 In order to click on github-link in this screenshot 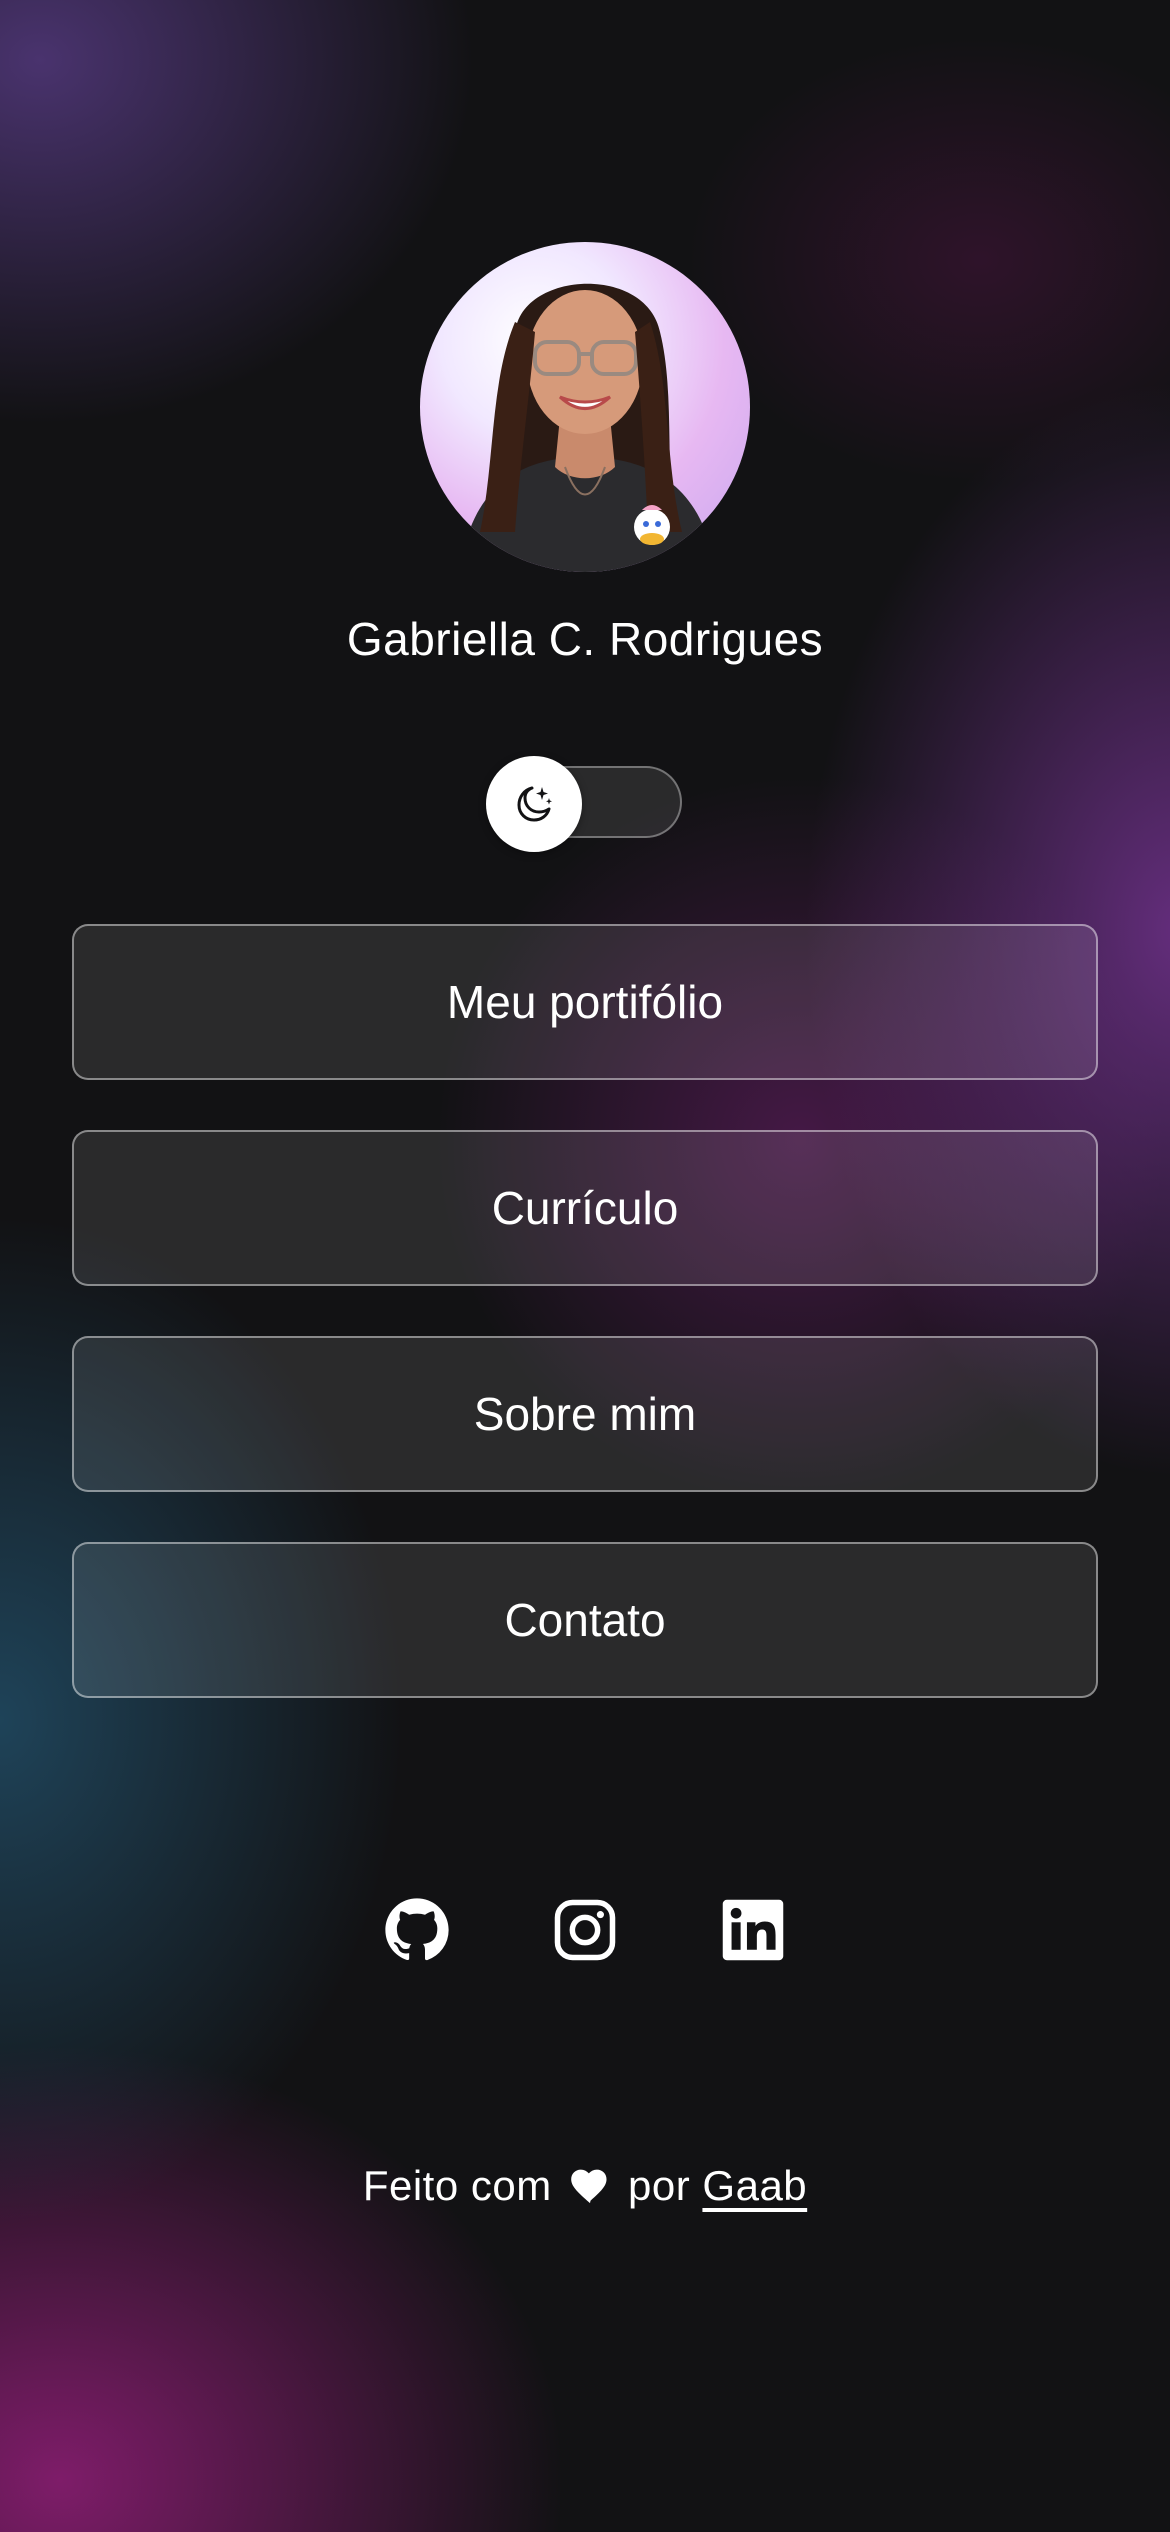, I will do `click(417, 1930)`.